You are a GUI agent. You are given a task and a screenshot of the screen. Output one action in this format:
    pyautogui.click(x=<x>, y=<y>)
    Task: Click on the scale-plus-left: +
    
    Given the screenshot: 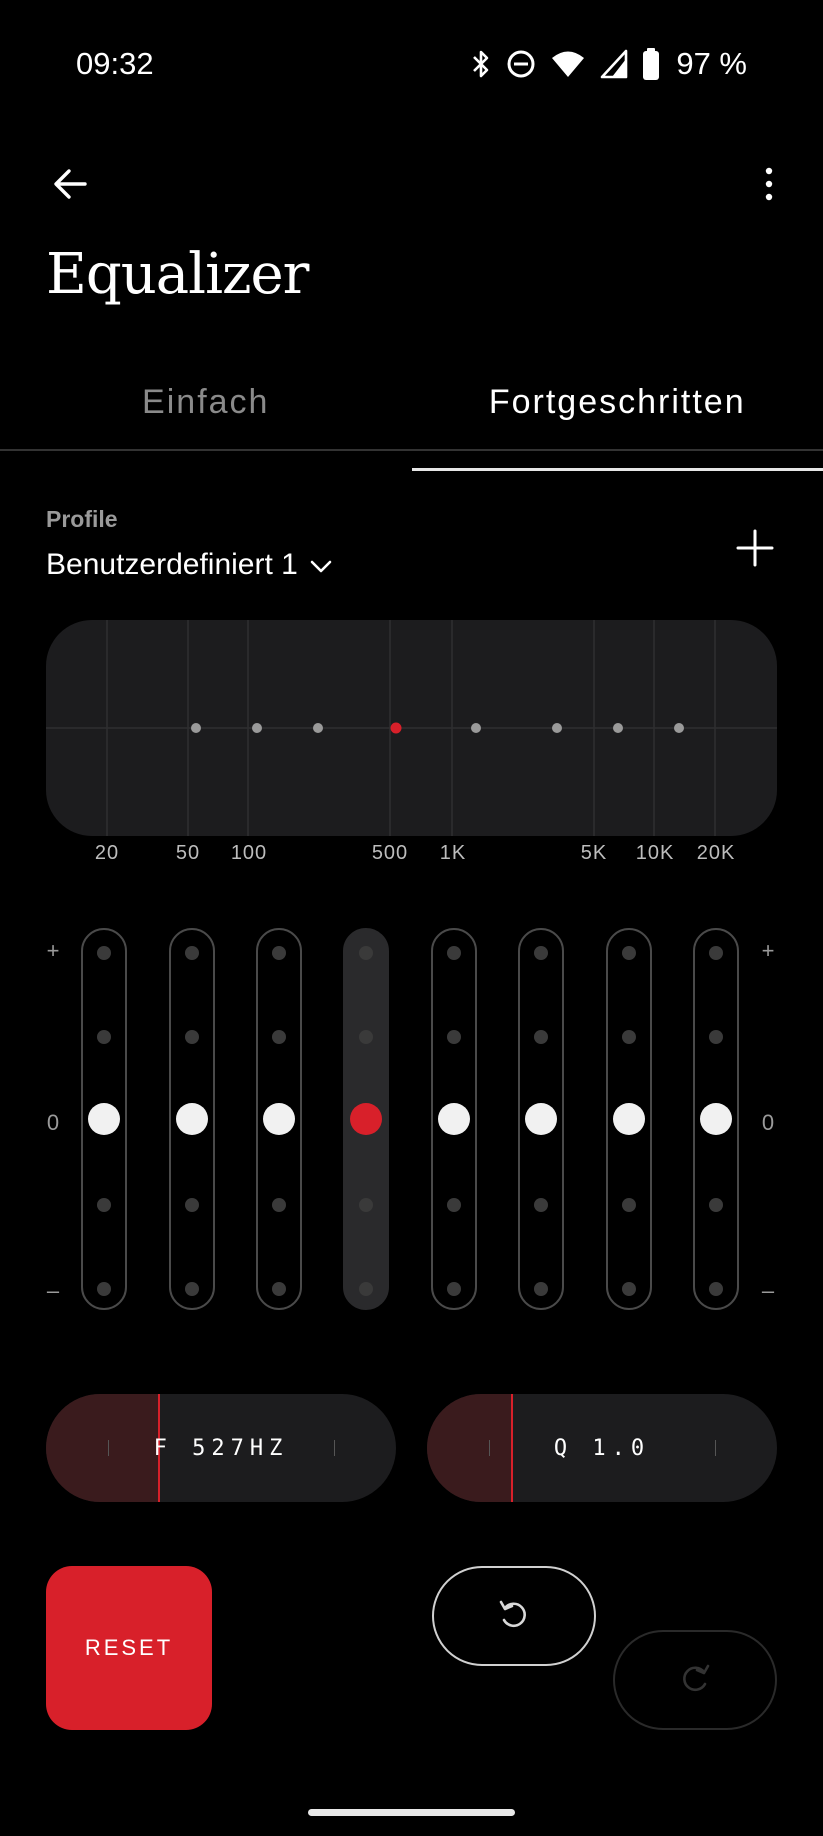 What is the action you would take?
    pyautogui.click(x=53, y=950)
    